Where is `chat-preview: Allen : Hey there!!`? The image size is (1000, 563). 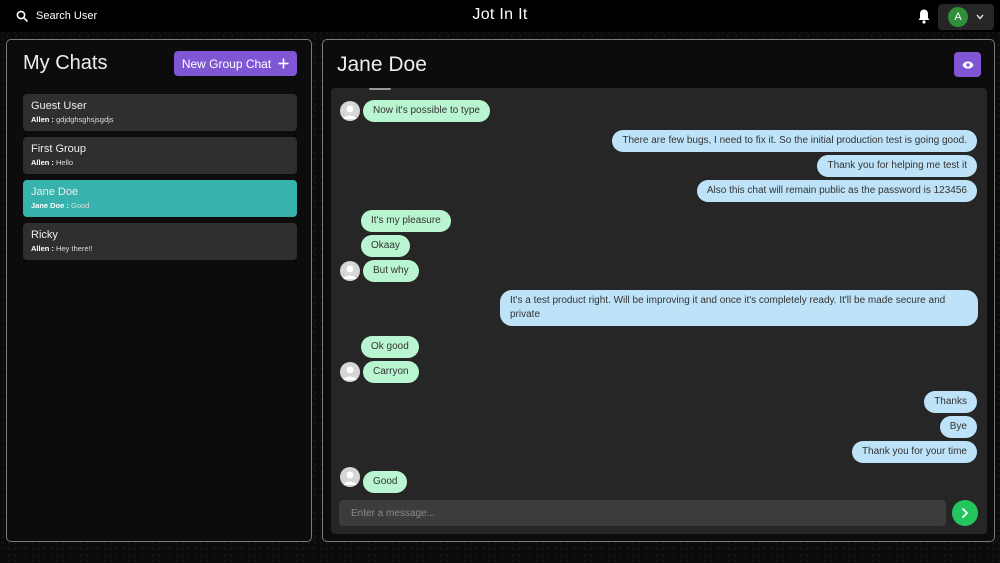 chat-preview: Allen : Hey there!! is located at coordinates (160, 249).